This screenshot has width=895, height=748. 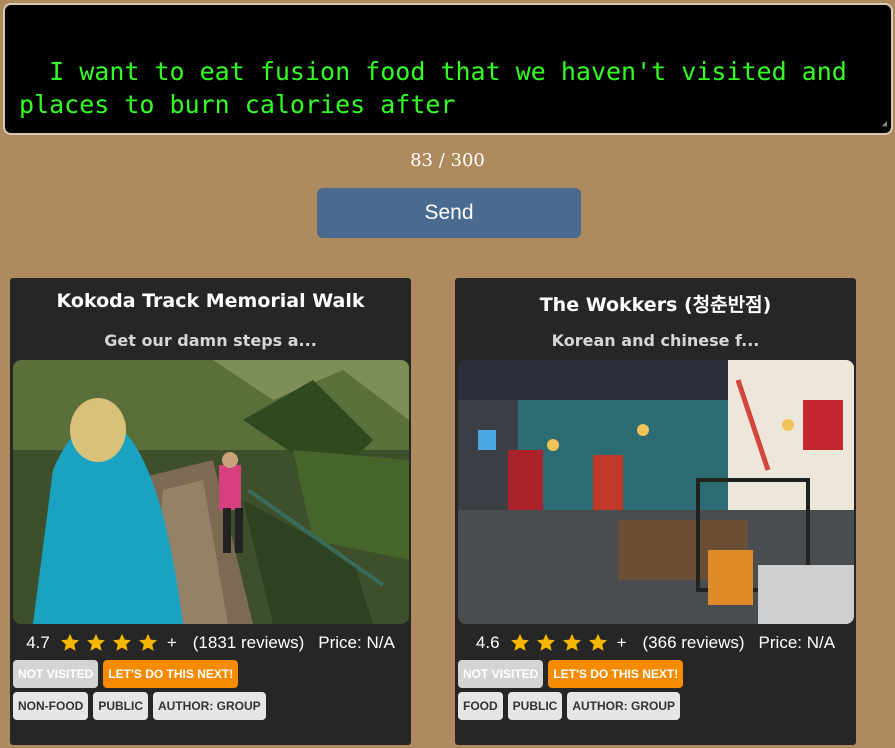 What do you see at coordinates (487, 642) in the screenshot?
I see `rating-value: 4.6` at bounding box center [487, 642].